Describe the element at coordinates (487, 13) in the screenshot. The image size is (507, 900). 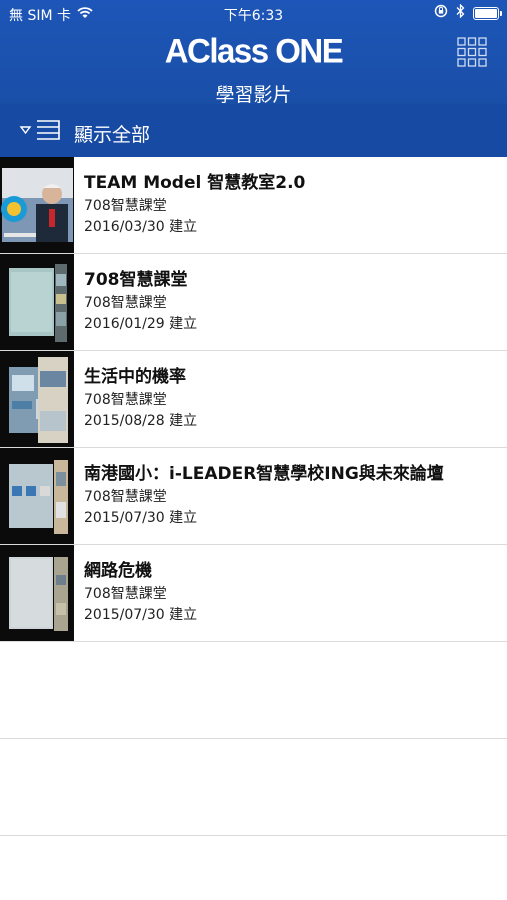
I see `battery-icon` at that location.